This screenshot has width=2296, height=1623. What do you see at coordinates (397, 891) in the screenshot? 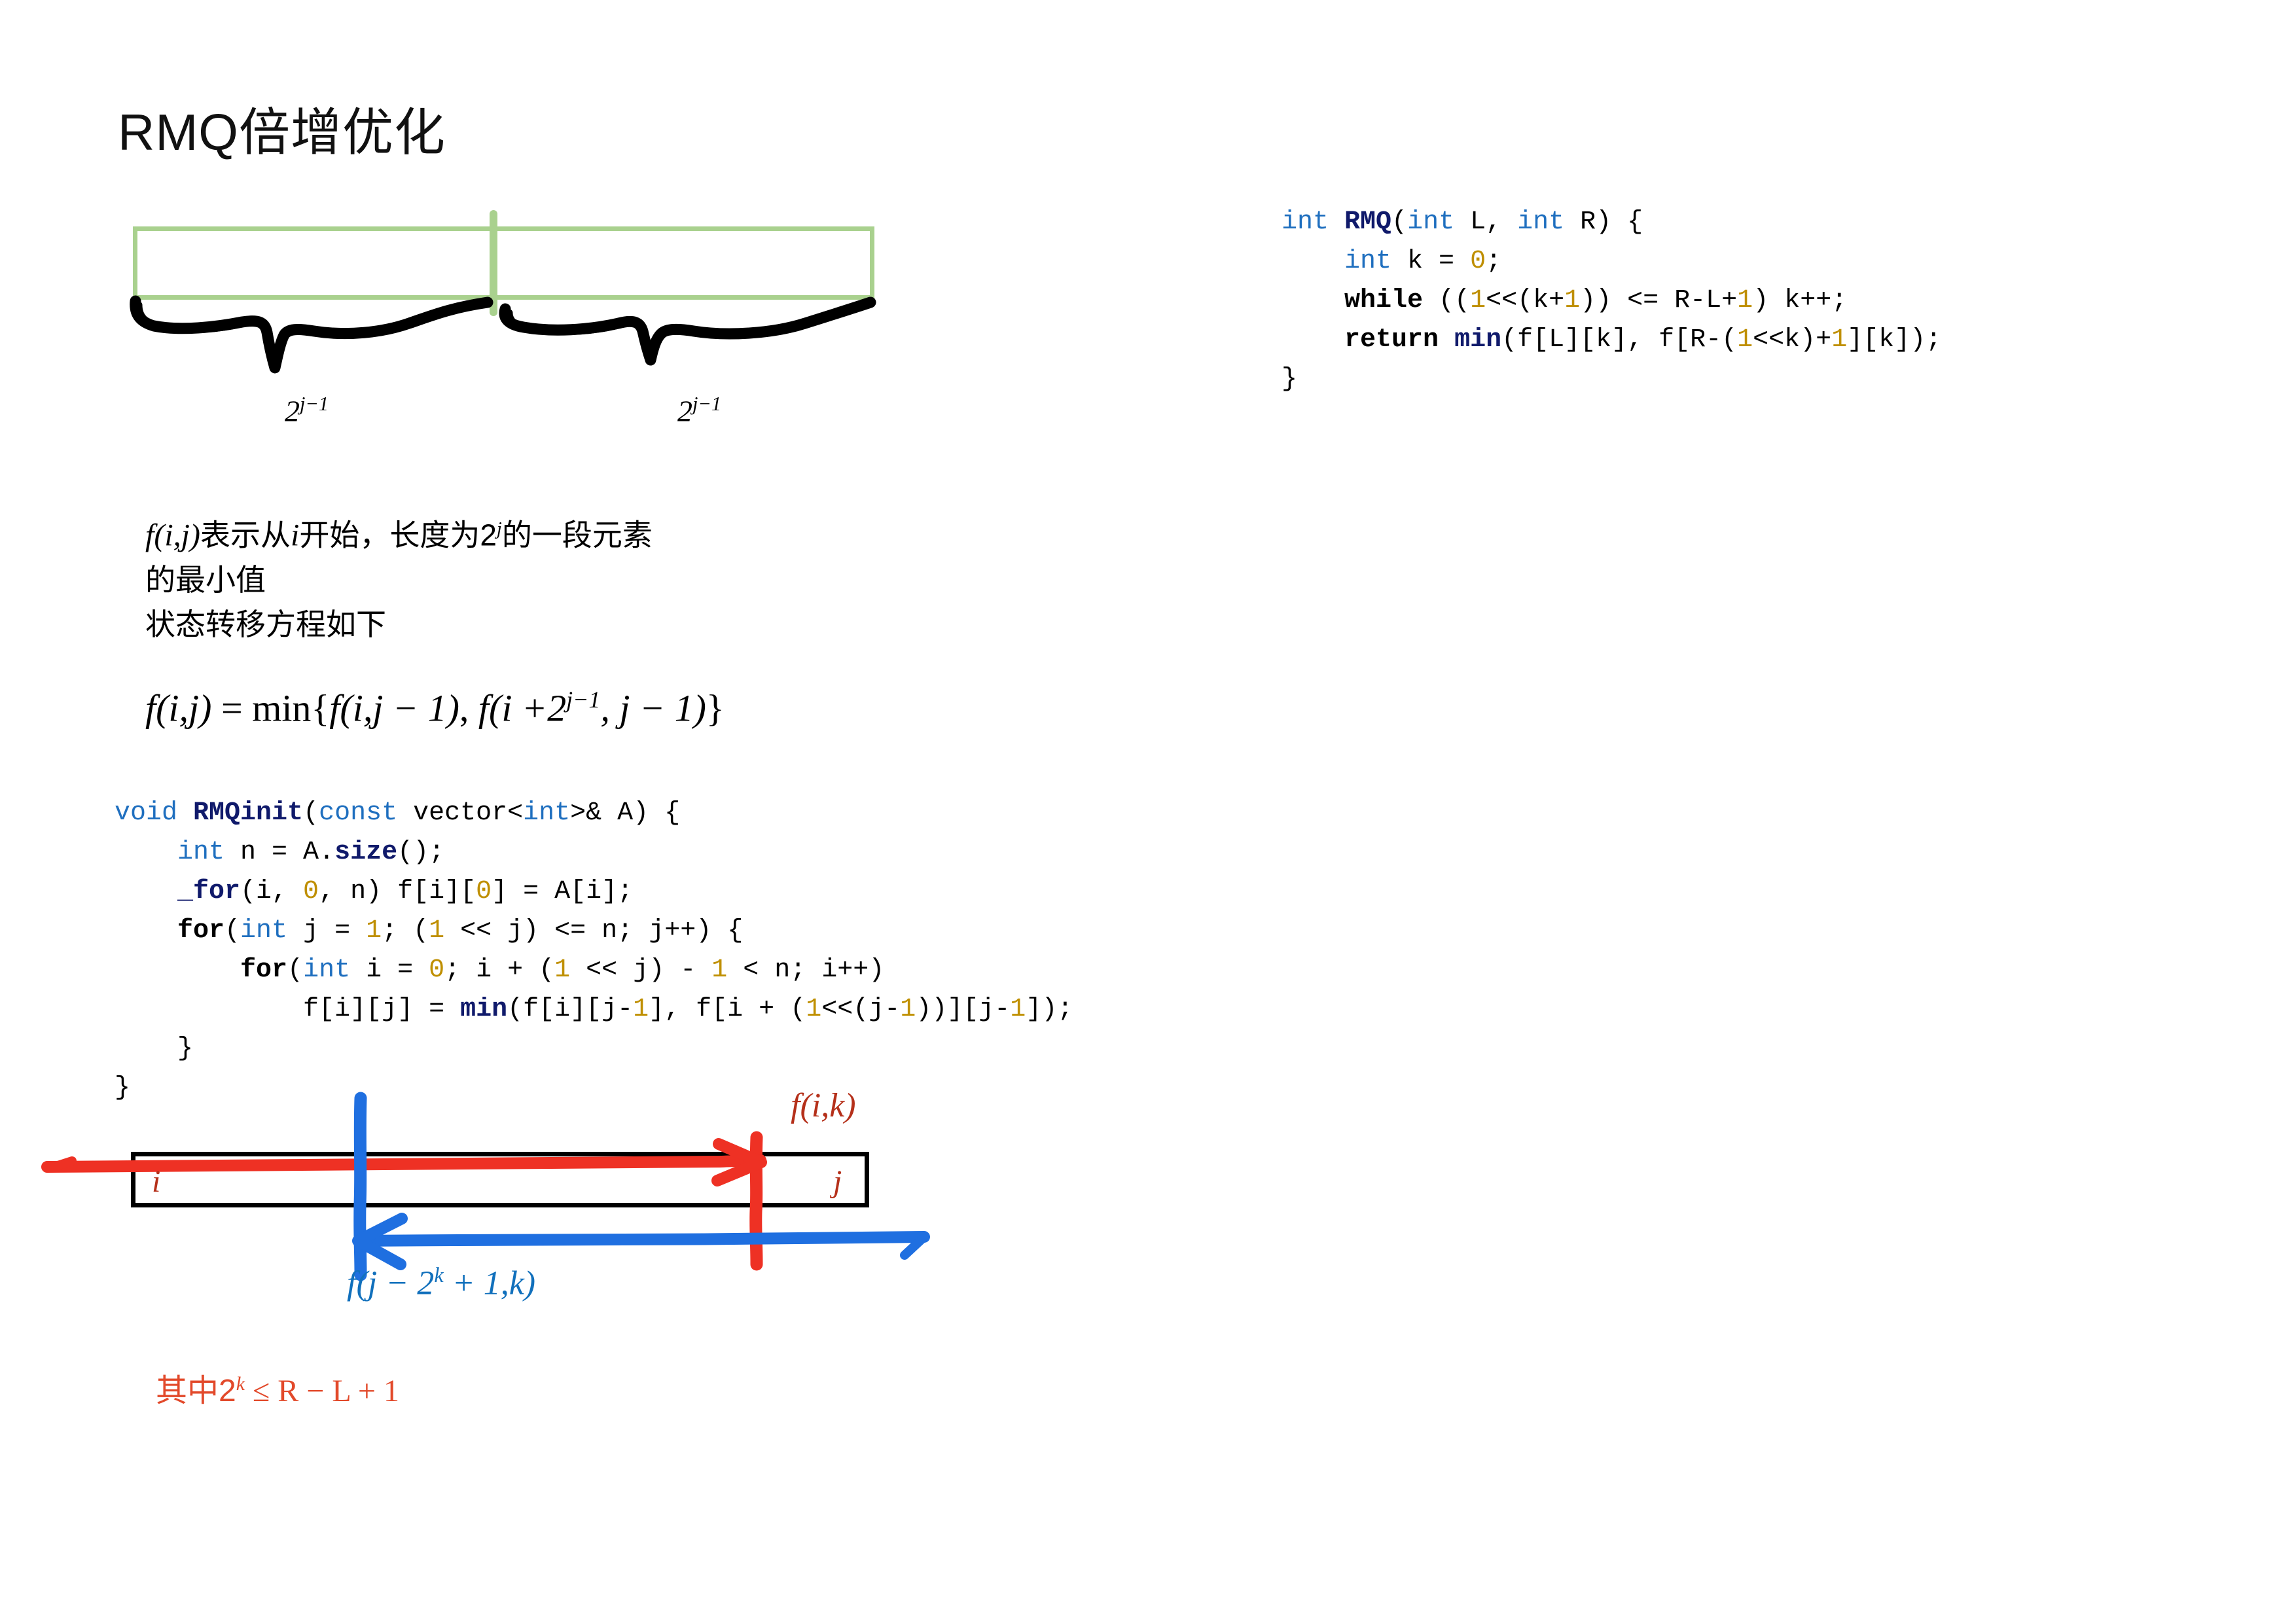
I see `code-text: , n) f[i][` at bounding box center [397, 891].